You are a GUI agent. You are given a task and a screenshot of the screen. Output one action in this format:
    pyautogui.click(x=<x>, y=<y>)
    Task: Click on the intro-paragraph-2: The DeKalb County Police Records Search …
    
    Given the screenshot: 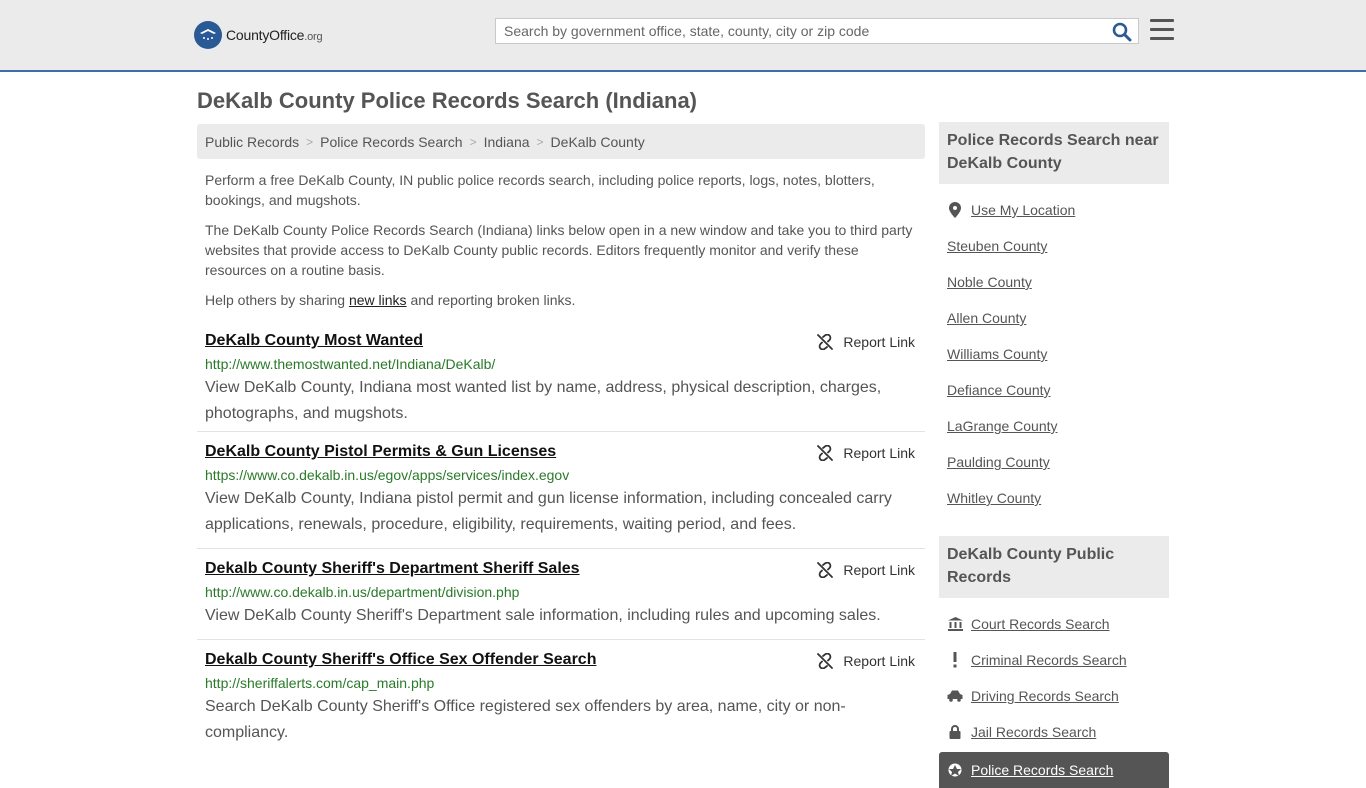 What is the action you would take?
    pyautogui.click(x=559, y=250)
    